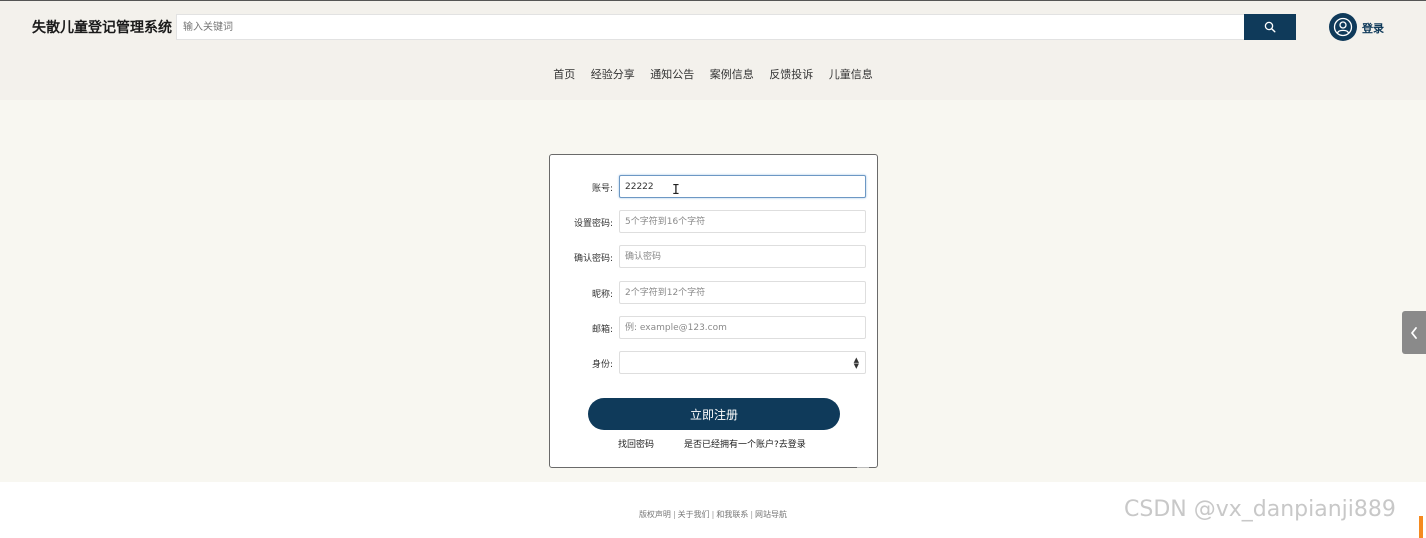 The image size is (1426, 538). Describe the element at coordinates (732, 74) in the screenshot. I see `nav-item-cases: 案例信息` at that location.